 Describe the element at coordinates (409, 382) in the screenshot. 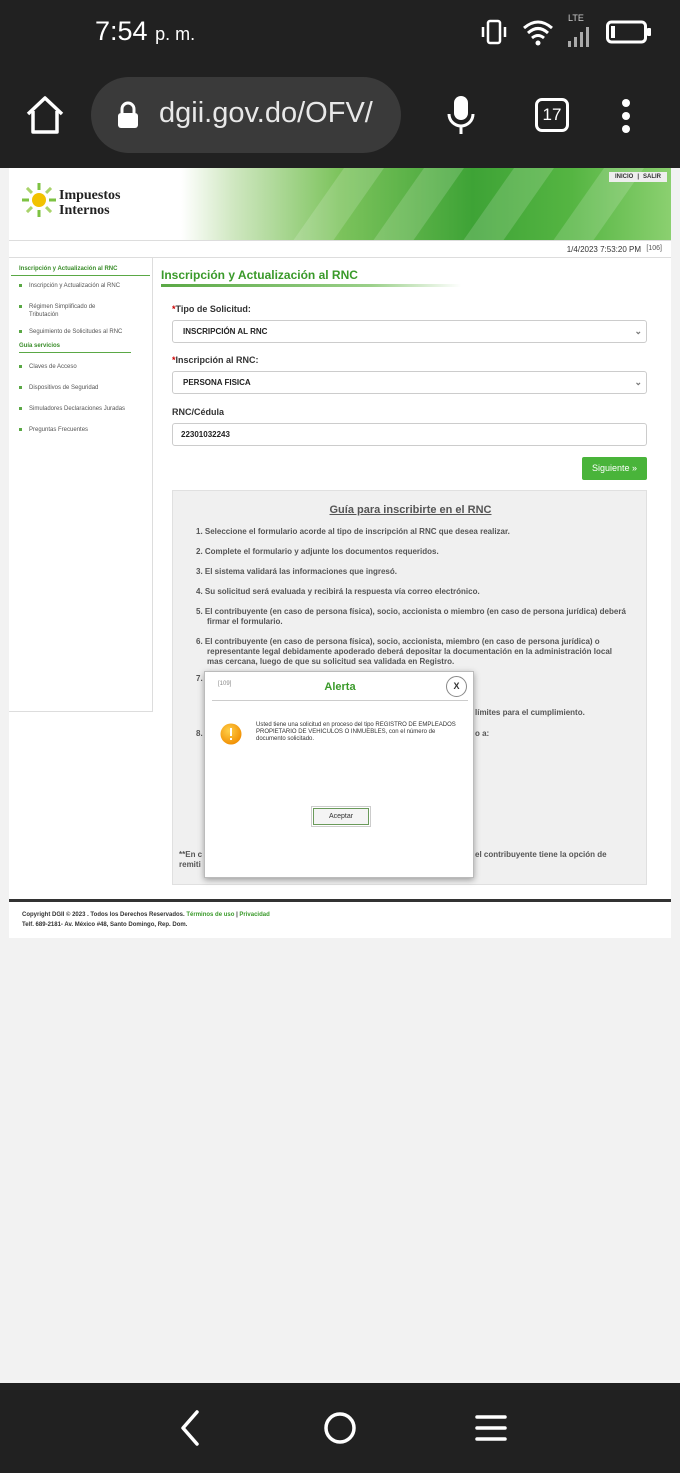

I see `inscripcion-rnc-select: PERSONA FISICA ⌄` at that location.